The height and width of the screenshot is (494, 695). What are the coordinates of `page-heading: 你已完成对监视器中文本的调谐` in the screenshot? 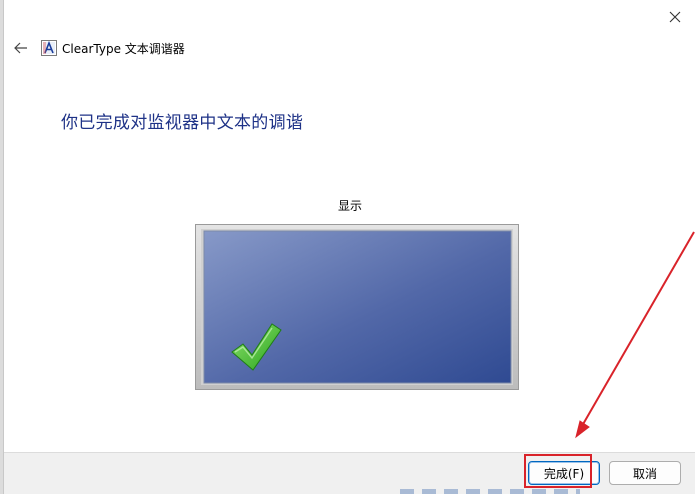 It's located at (182, 123).